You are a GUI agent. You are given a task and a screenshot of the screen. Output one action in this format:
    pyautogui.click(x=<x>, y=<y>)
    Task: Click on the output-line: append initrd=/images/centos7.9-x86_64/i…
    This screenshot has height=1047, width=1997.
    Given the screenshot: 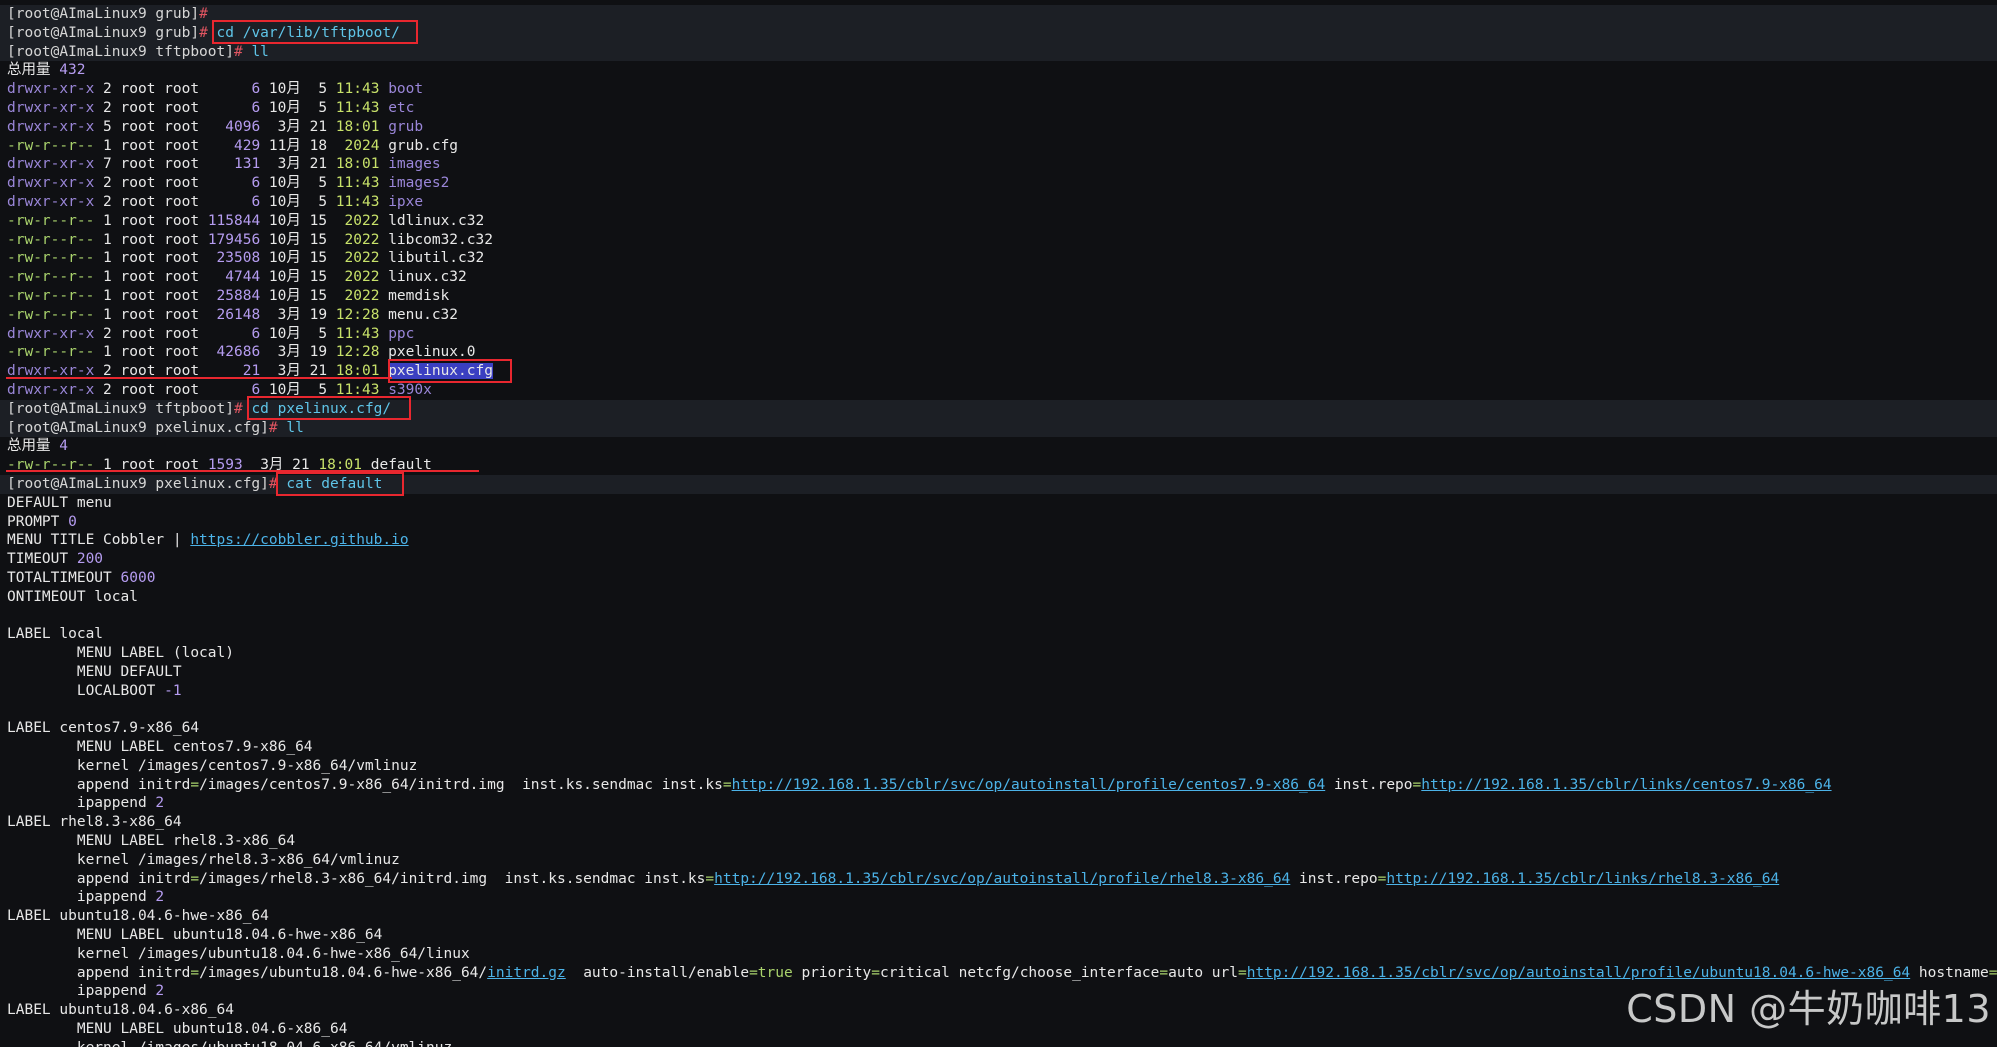 What is the action you would take?
    pyautogui.click(x=1002, y=785)
    